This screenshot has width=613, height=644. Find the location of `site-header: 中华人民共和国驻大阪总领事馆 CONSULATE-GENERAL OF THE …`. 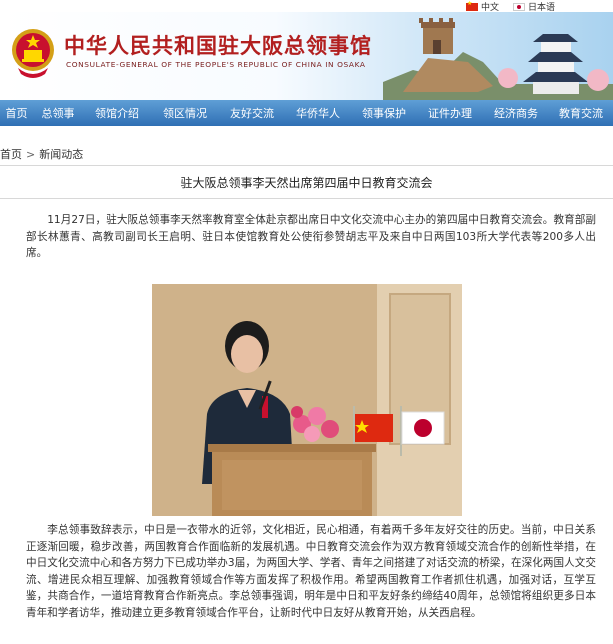

site-header: 中华人民共和国驻大阪总领事馆 CONSULATE-GENERAL OF THE … is located at coordinates (306, 56).